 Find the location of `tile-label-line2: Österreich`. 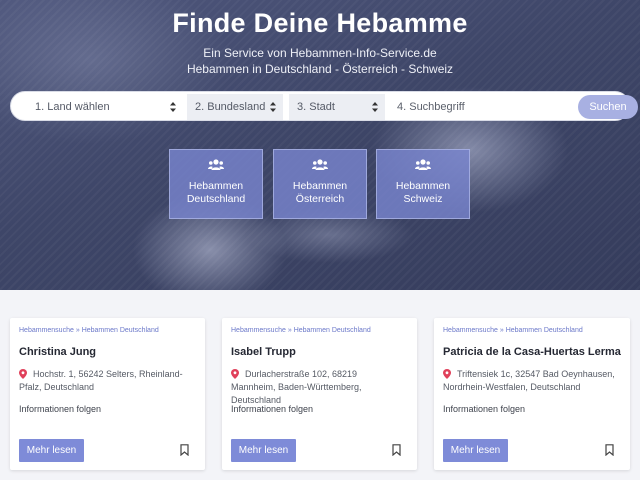

tile-label-line2: Österreich is located at coordinates (320, 199).